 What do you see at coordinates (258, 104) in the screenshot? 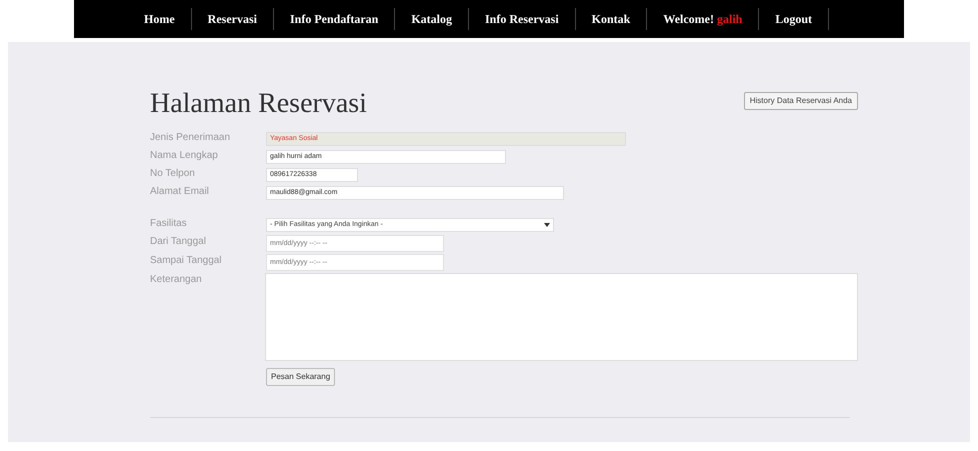
I see `page-title: Halaman Reservasi` at bounding box center [258, 104].